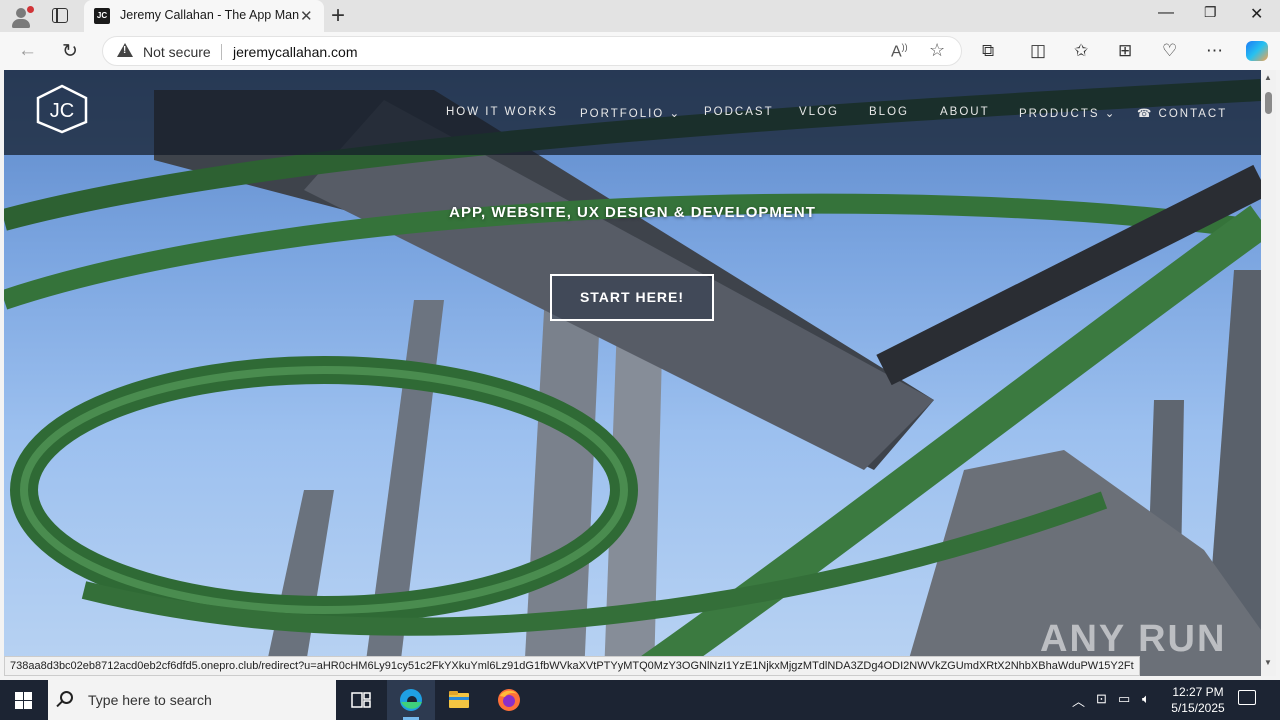  What do you see at coordinates (509, 700) in the screenshot?
I see `firefox-icon` at bounding box center [509, 700].